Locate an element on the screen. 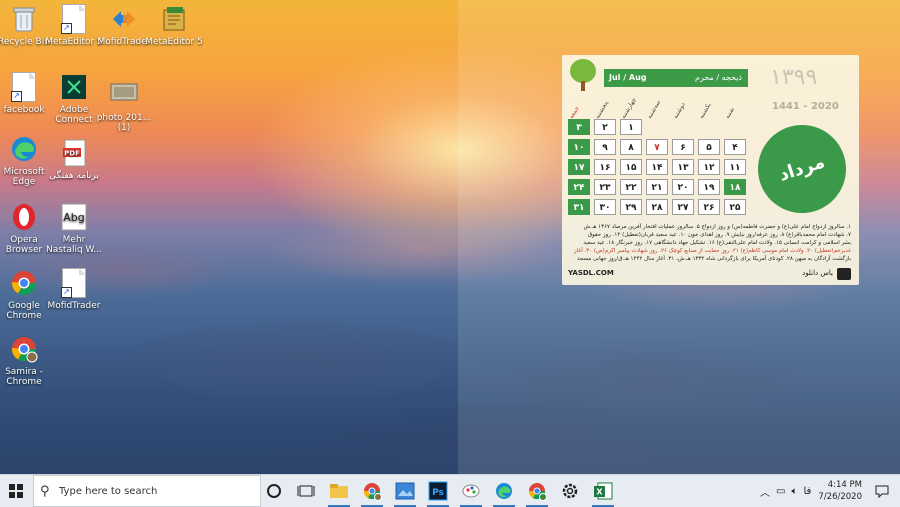 The width and height of the screenshot is (900, 507). svg-text: X is located at coordinates (599, 492).